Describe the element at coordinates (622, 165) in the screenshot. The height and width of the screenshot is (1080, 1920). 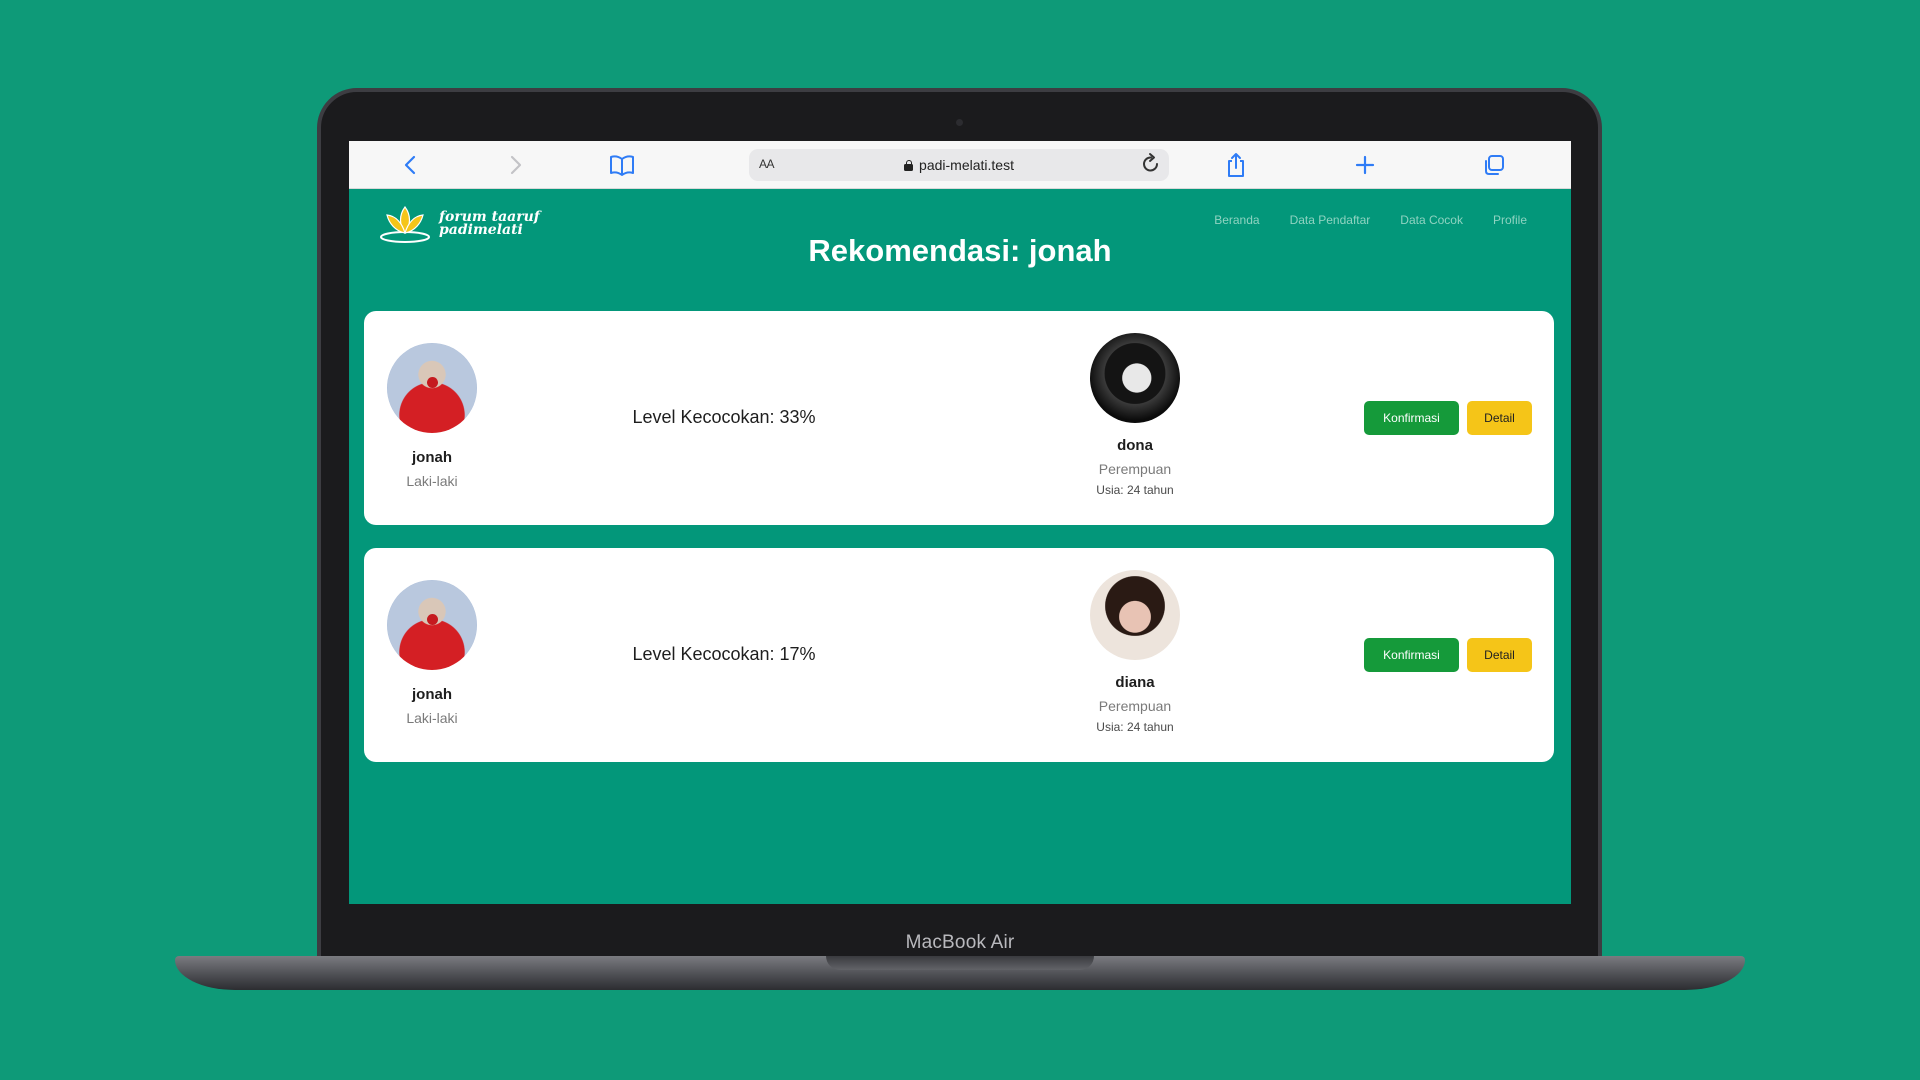
I see `bookmarks-icon` at that location.